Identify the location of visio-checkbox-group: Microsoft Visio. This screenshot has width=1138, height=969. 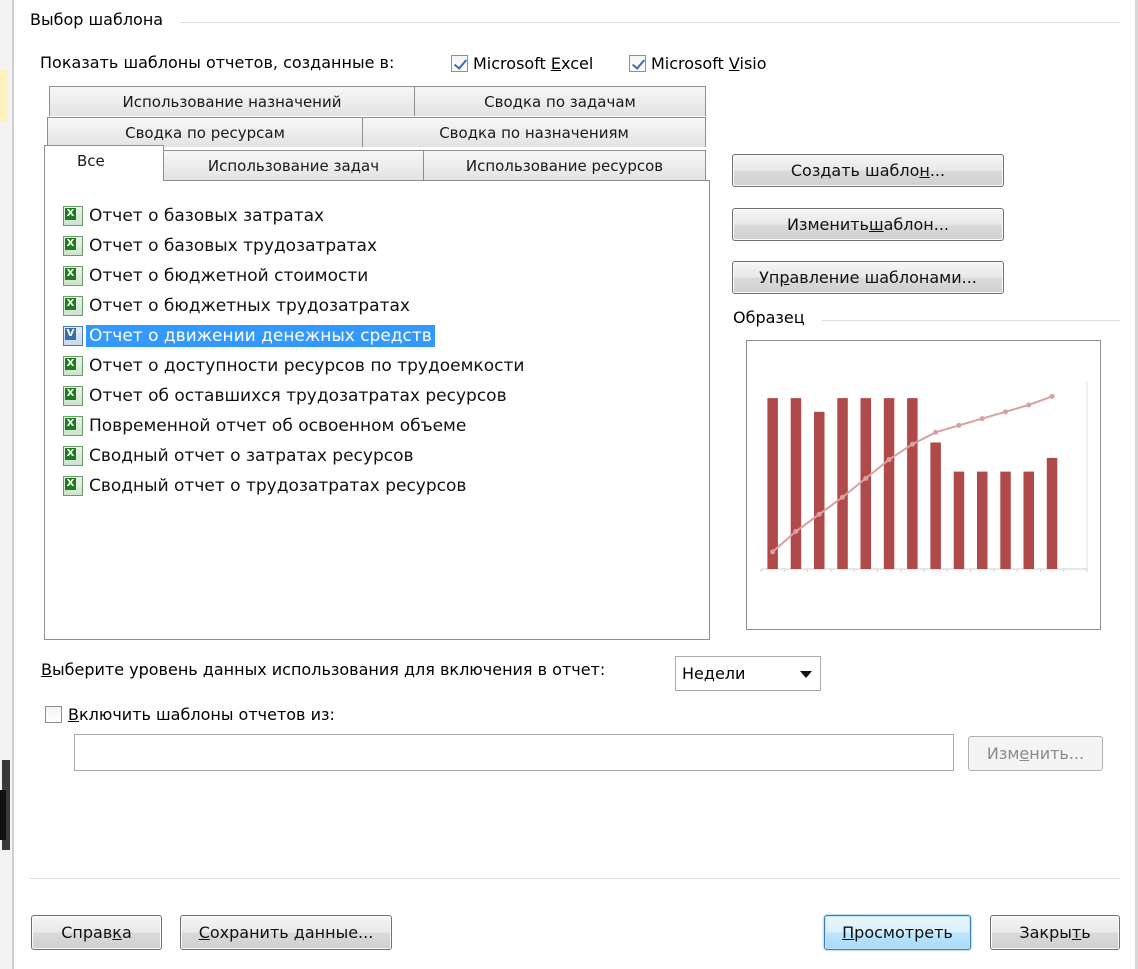
(698, 63).